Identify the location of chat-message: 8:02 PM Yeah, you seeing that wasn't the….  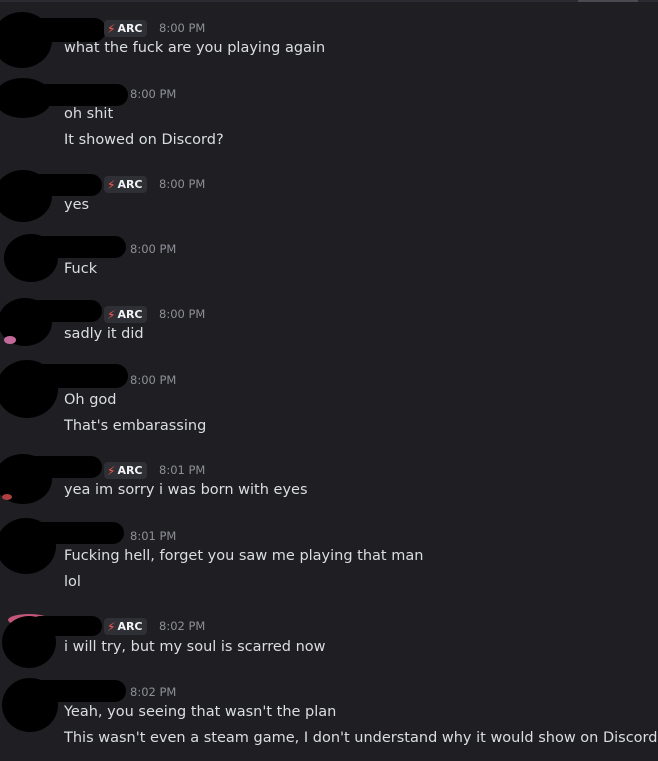
(329, 718).